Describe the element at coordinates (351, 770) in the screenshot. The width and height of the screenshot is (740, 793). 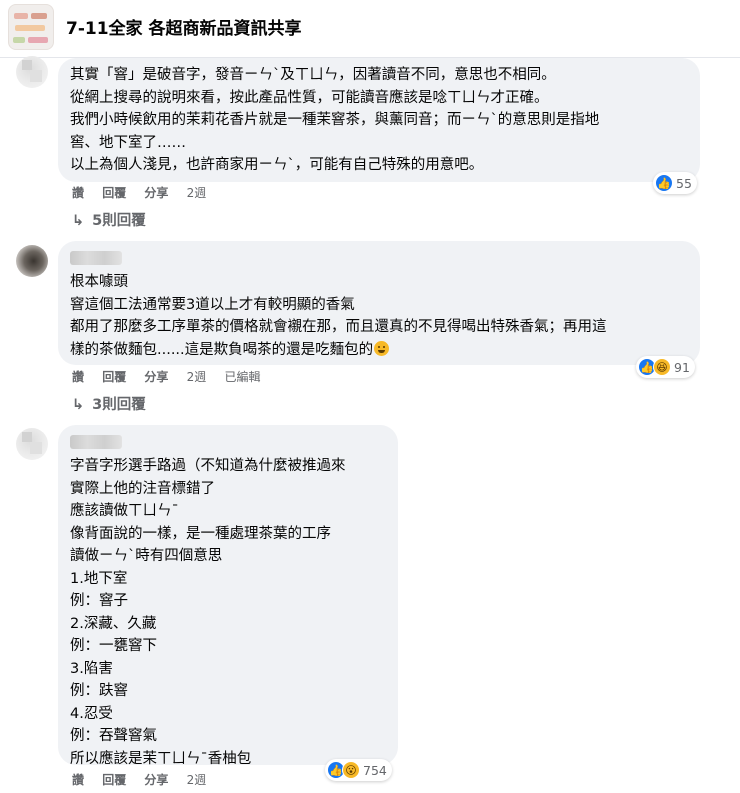
I see `wow-reaction-icon: 😮` at that location.